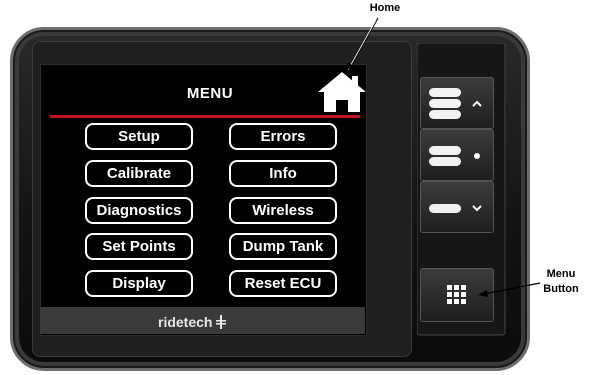  What do you see at coordinates (283, 246) in the screenshot?
I see `dump-tank-button: Dump Tank` at bounding box center [283, 246].